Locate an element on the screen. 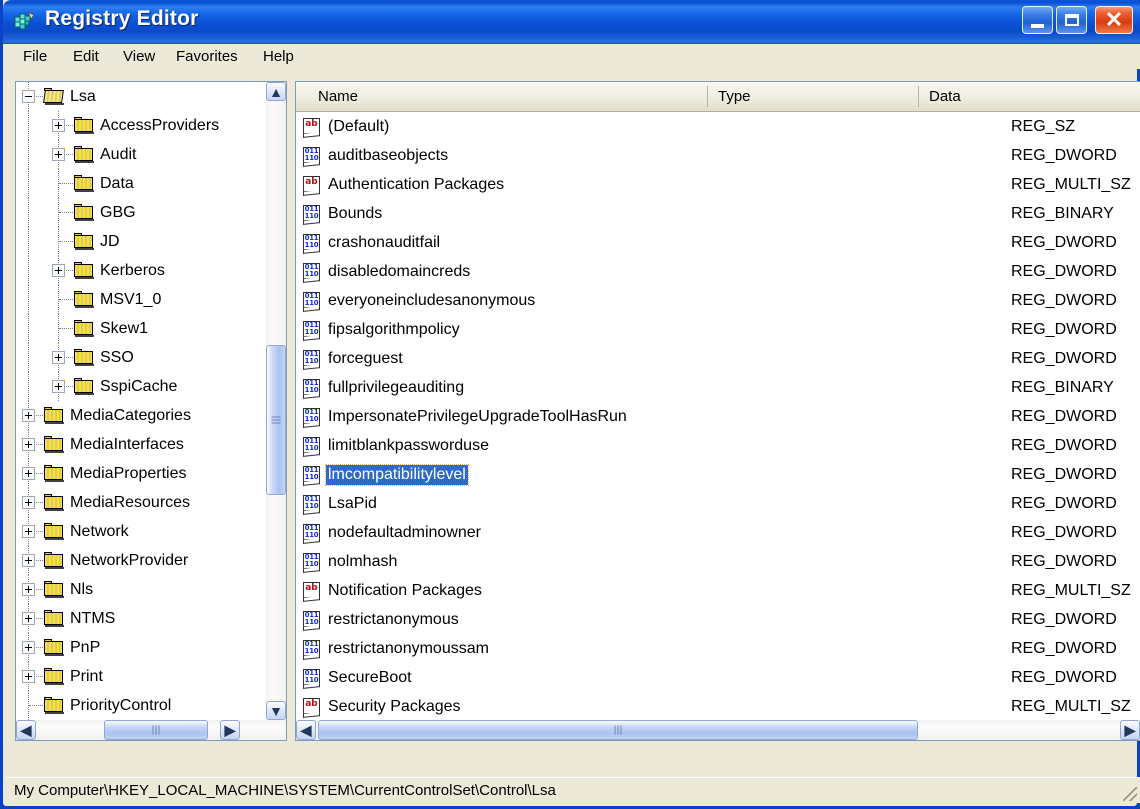  minimize-button is located at coordinates (1037, 20).